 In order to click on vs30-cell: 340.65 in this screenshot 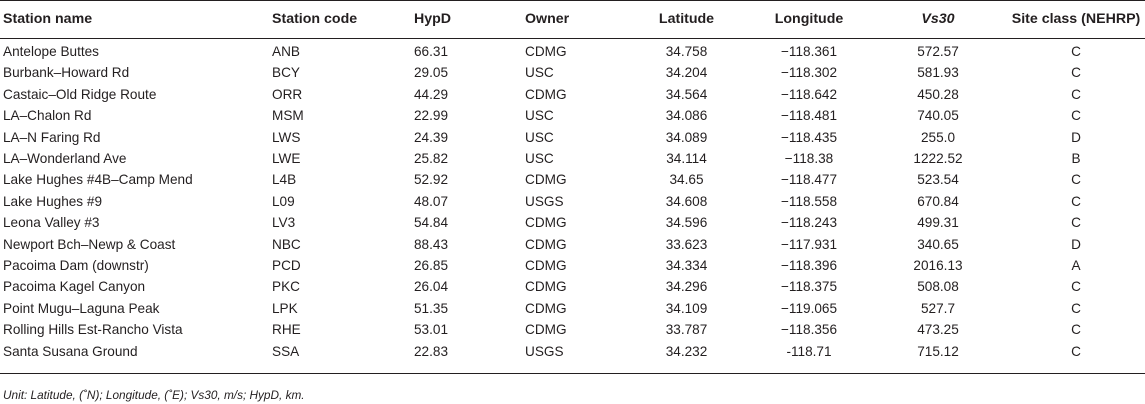, I will do `click(938, 244)`.